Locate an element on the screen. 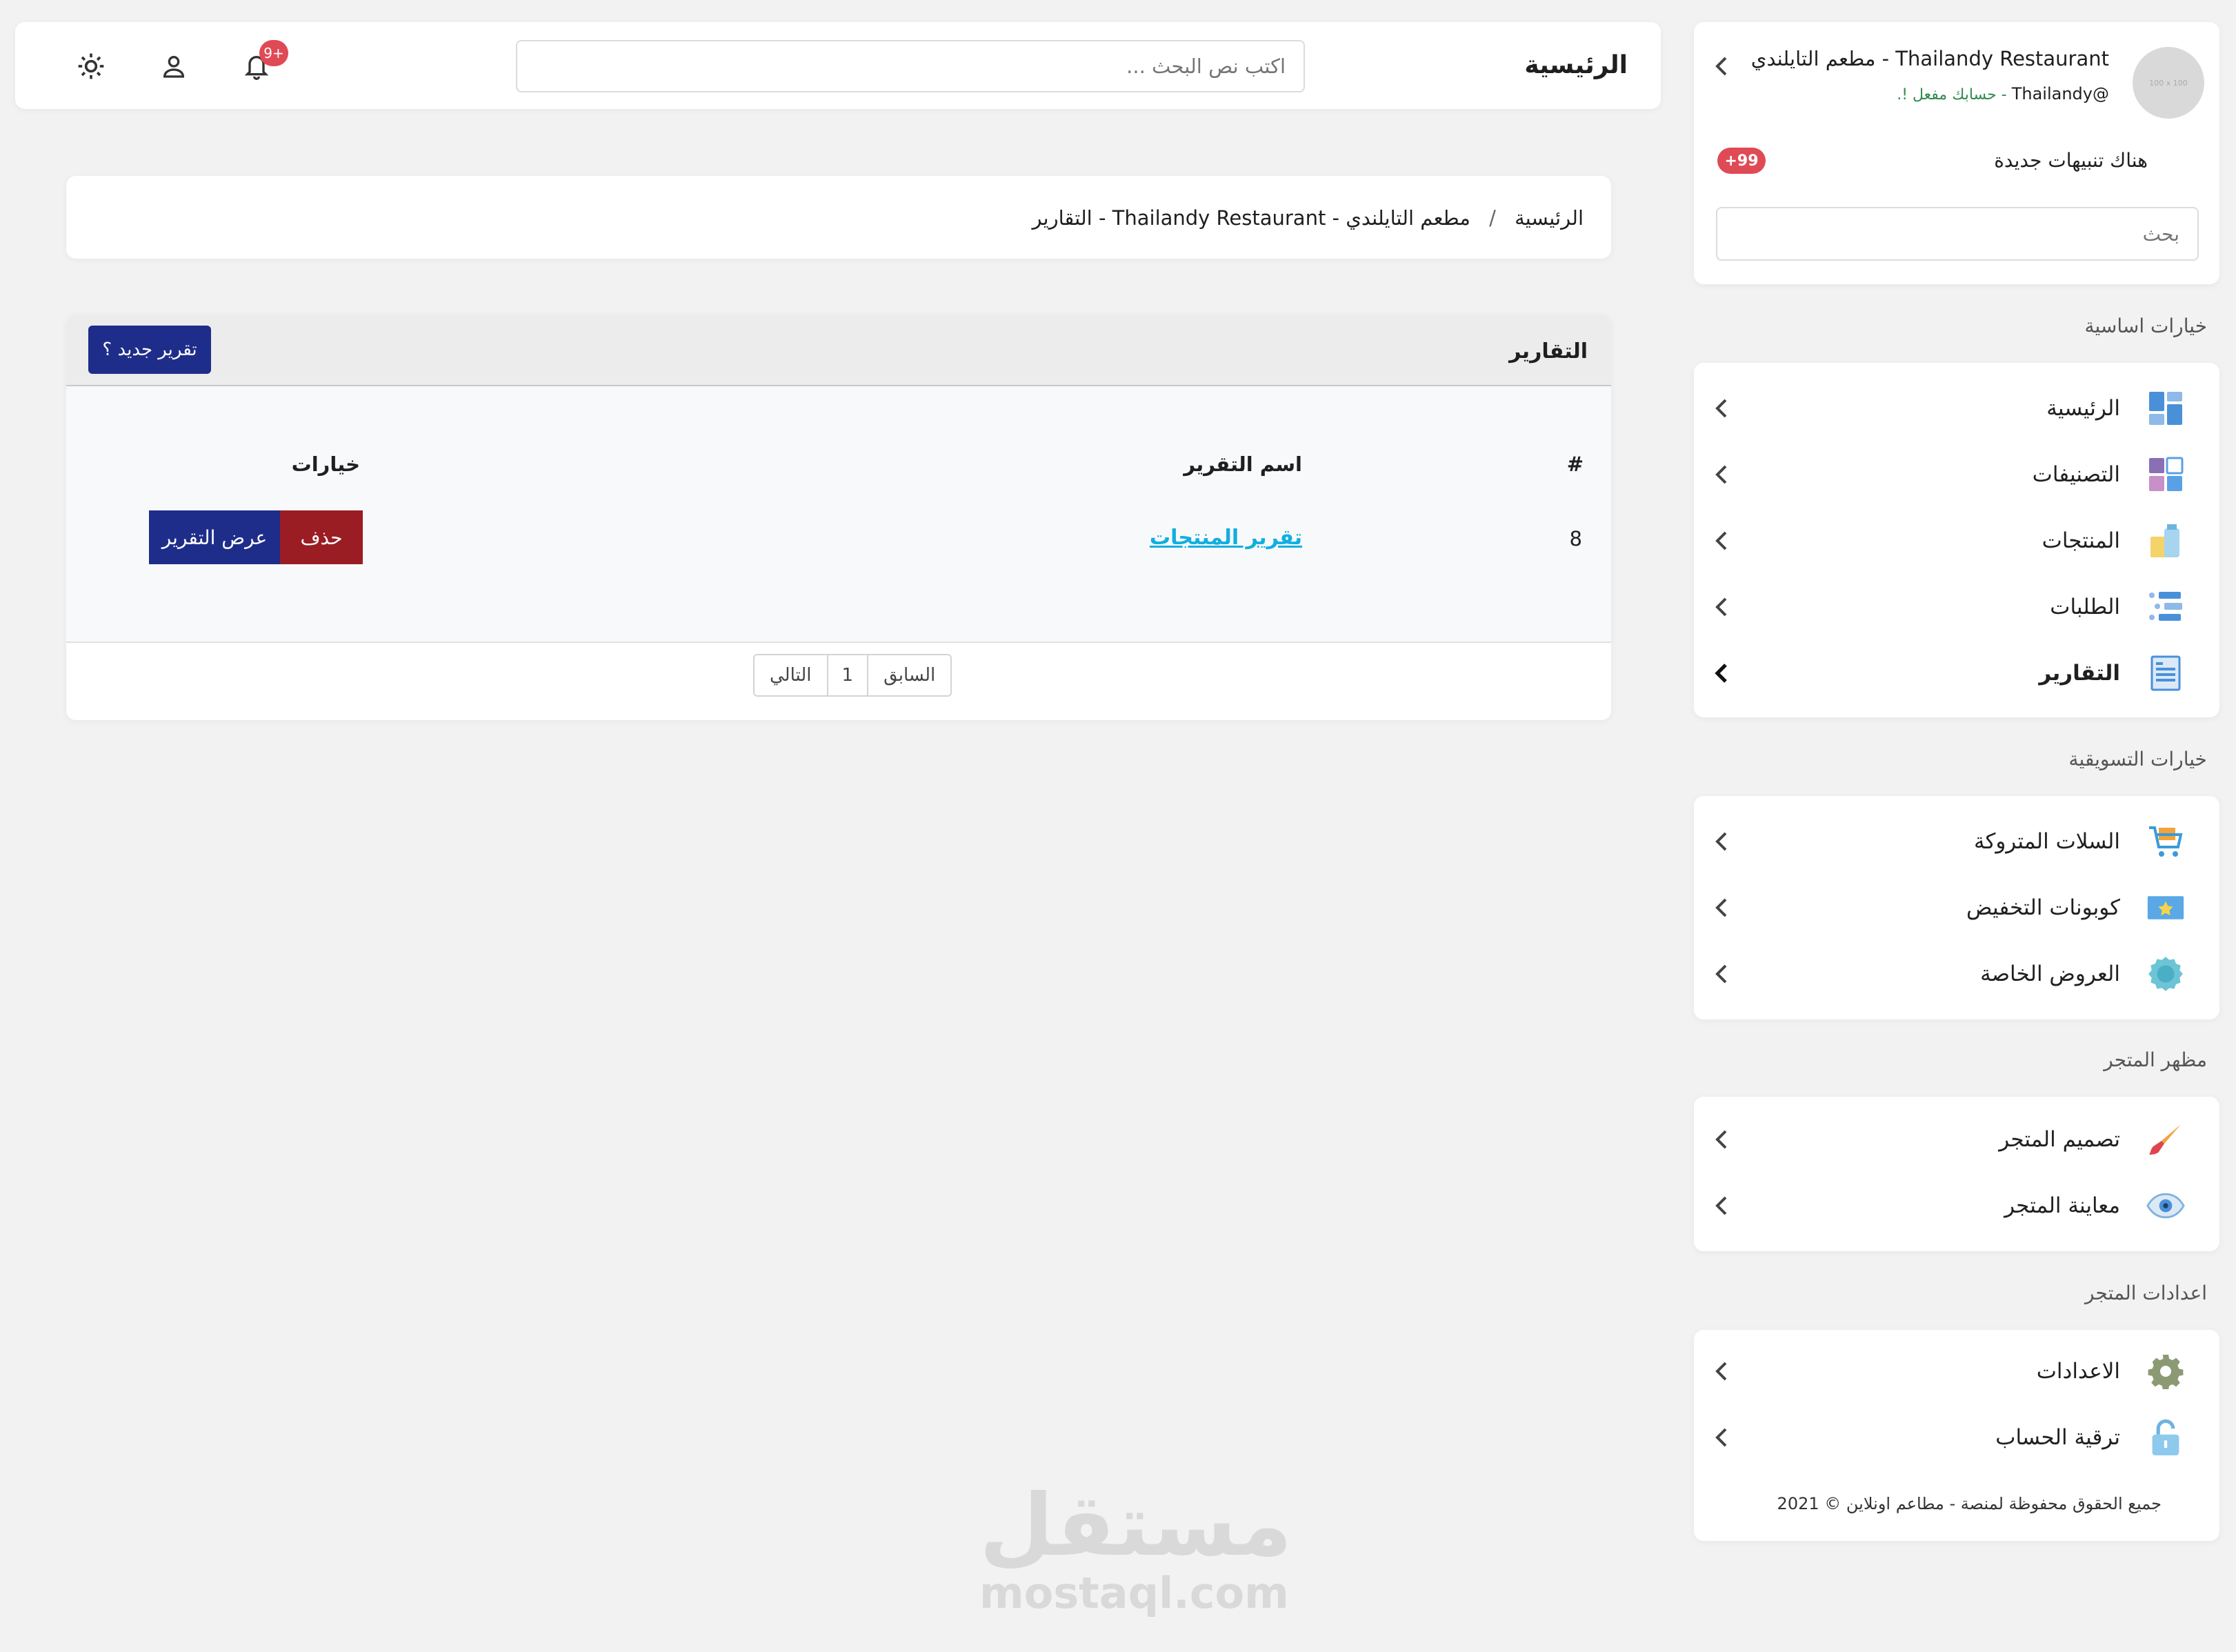 This screenshot has width=2236, height=1652. theme-toggle-button is located at coordinates (91, 66).